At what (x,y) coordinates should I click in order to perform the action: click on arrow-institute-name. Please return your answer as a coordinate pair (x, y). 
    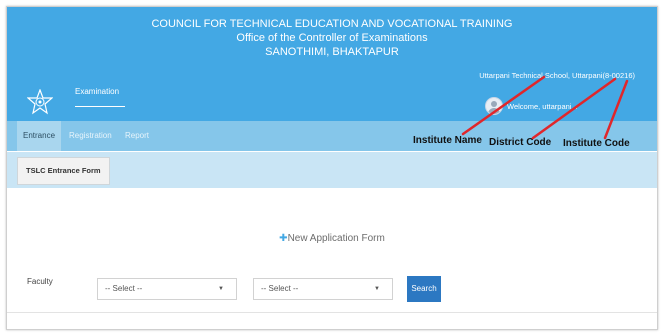
    Looking at the image, I should click on (503, 105).